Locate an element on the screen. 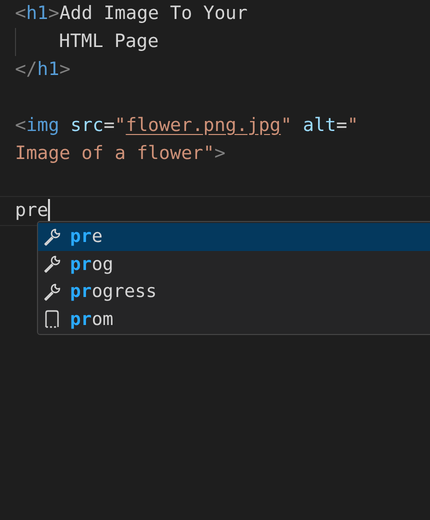  text-cursor is located at coordinates (49, 211).